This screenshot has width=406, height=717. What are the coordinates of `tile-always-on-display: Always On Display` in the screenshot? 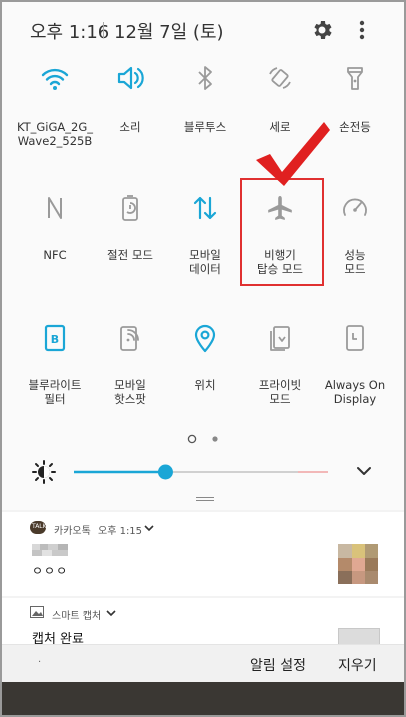 It's located at (355, 364).